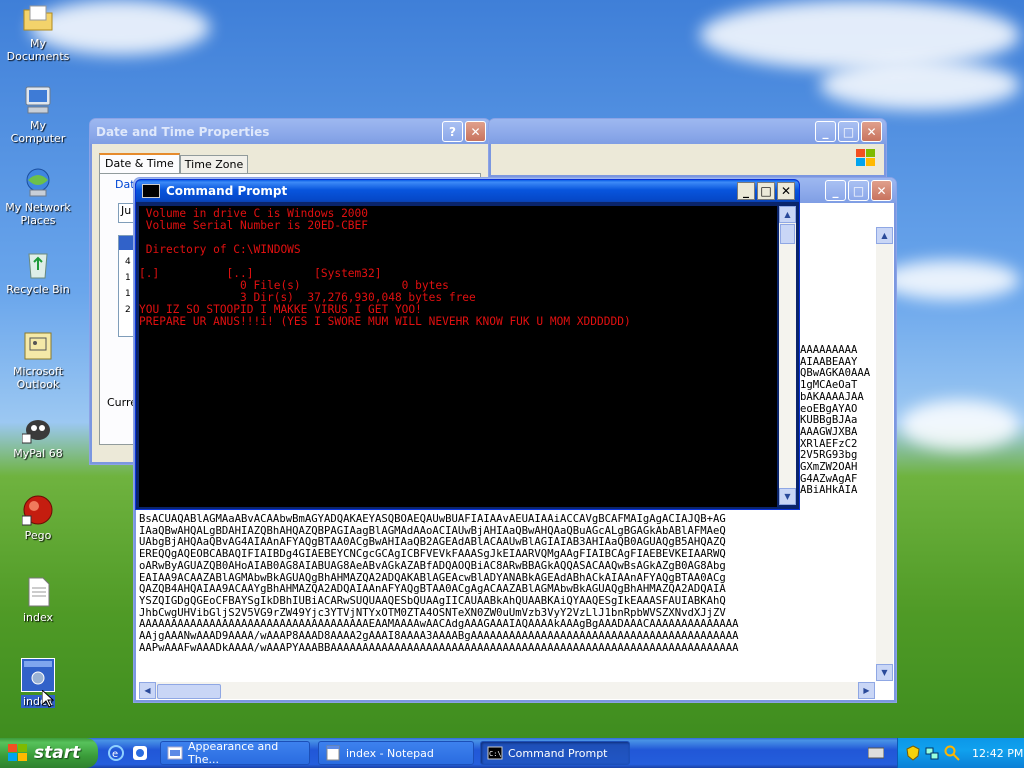 The image size is (1024, 768). What do you see at coordinates (333, 753) in the screenshot?
I see `notepad-icon` at bounding box center [333, 753].